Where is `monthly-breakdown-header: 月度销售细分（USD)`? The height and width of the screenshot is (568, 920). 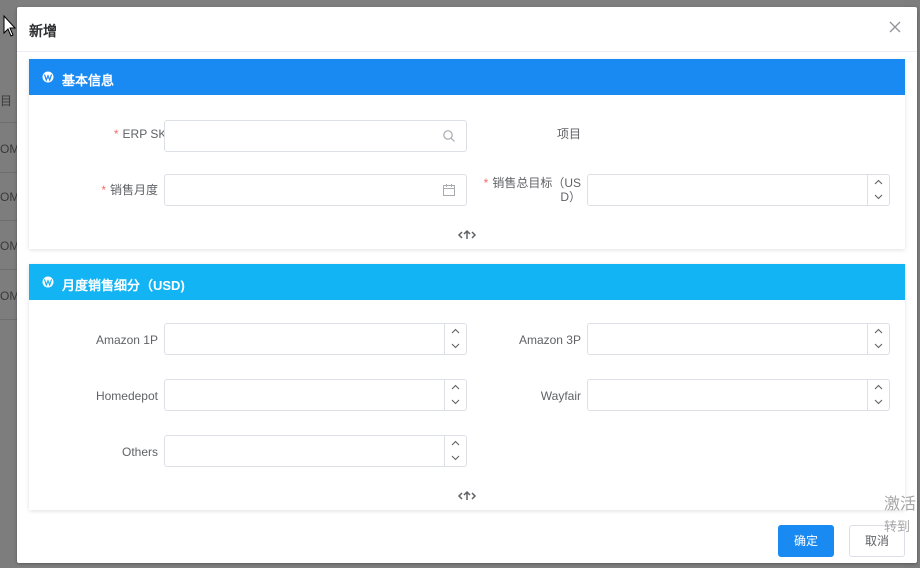 monthly-breakdown-header: 月度销售细分（USD) is located at coordinates (467, 282).